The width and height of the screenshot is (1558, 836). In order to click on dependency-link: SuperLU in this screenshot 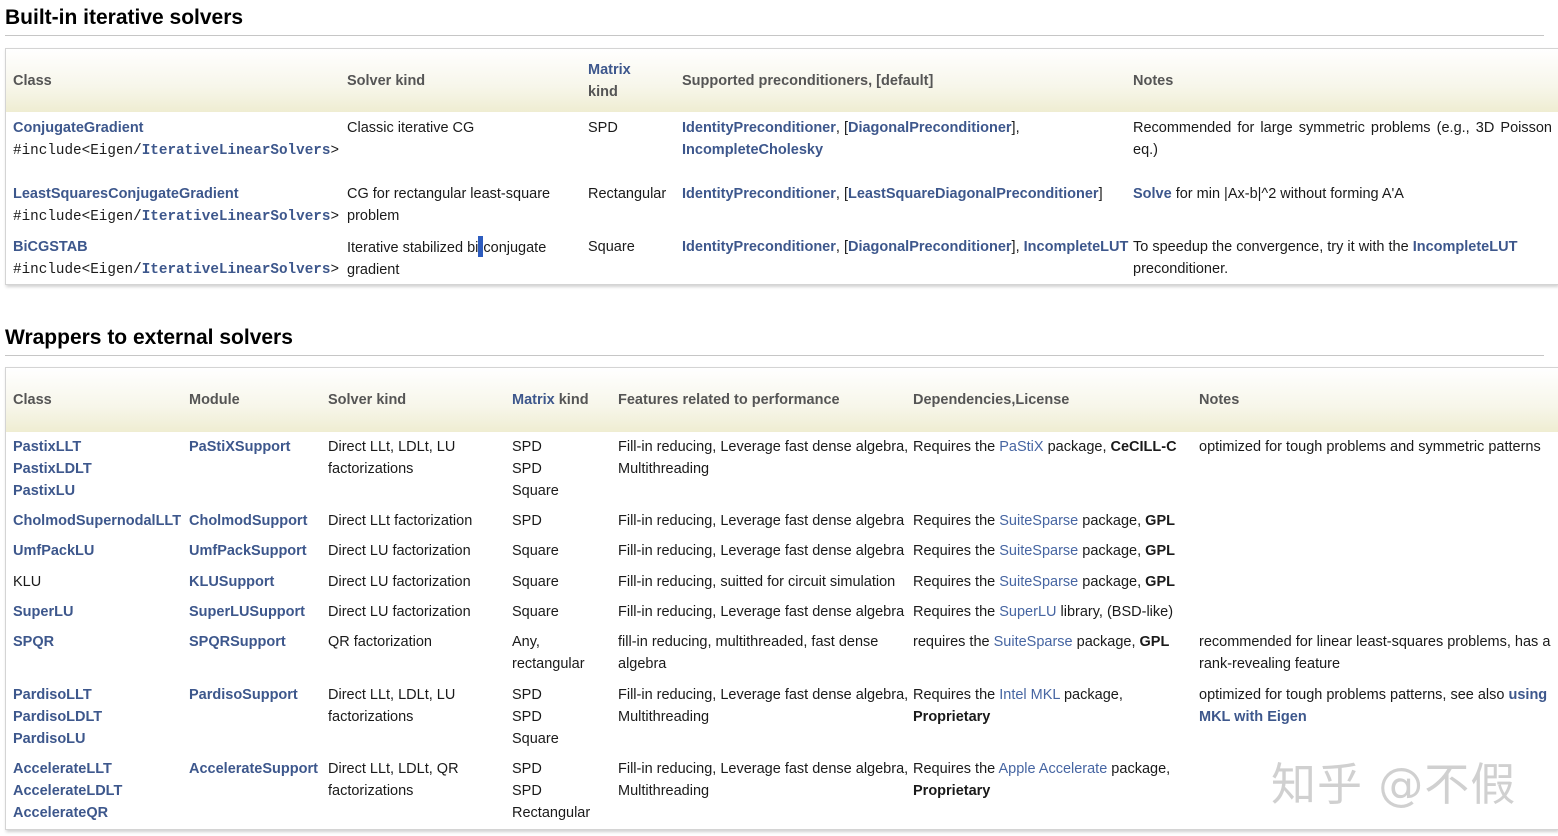, I will do `click(1027, 612)`.